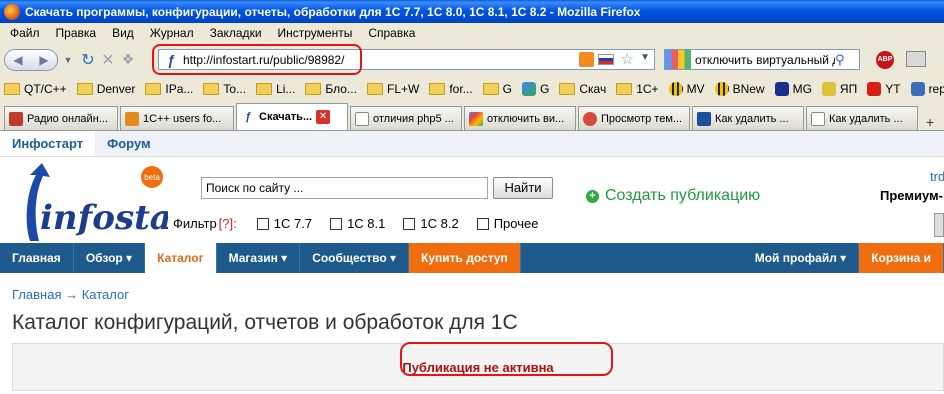  What do you see at coordinates (884, 89) in the screenshot?
I see `bookmark-item: YT` at bounding box center [884, 89].